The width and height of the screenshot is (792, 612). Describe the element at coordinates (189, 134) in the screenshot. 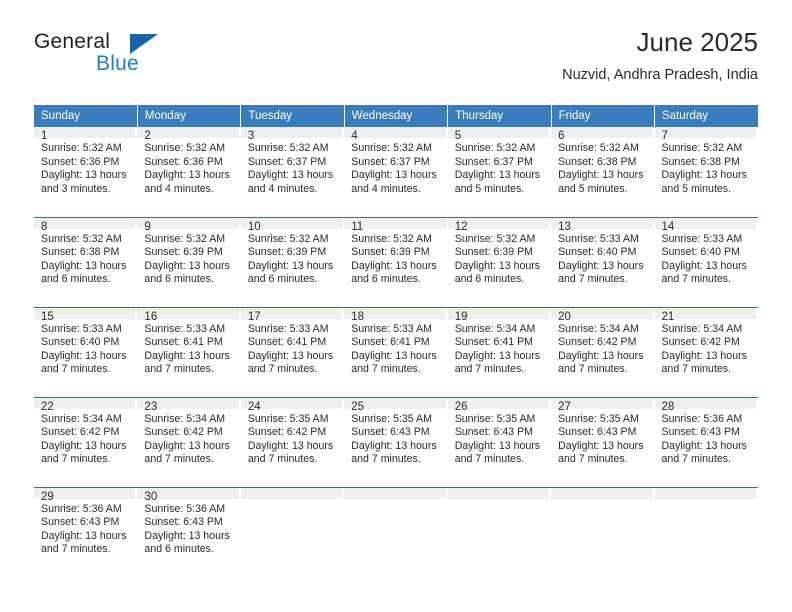

I see `day-number: 2` at that location.